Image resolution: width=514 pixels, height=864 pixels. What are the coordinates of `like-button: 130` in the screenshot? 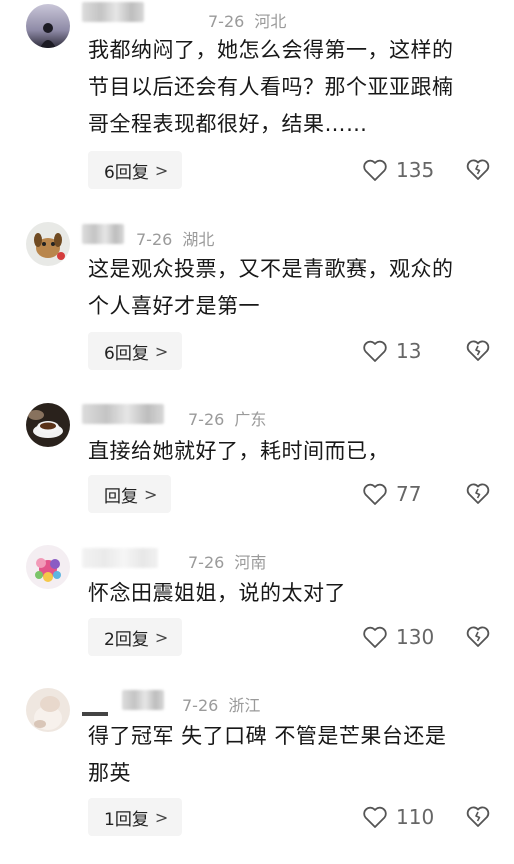 It's located at (398, 637).